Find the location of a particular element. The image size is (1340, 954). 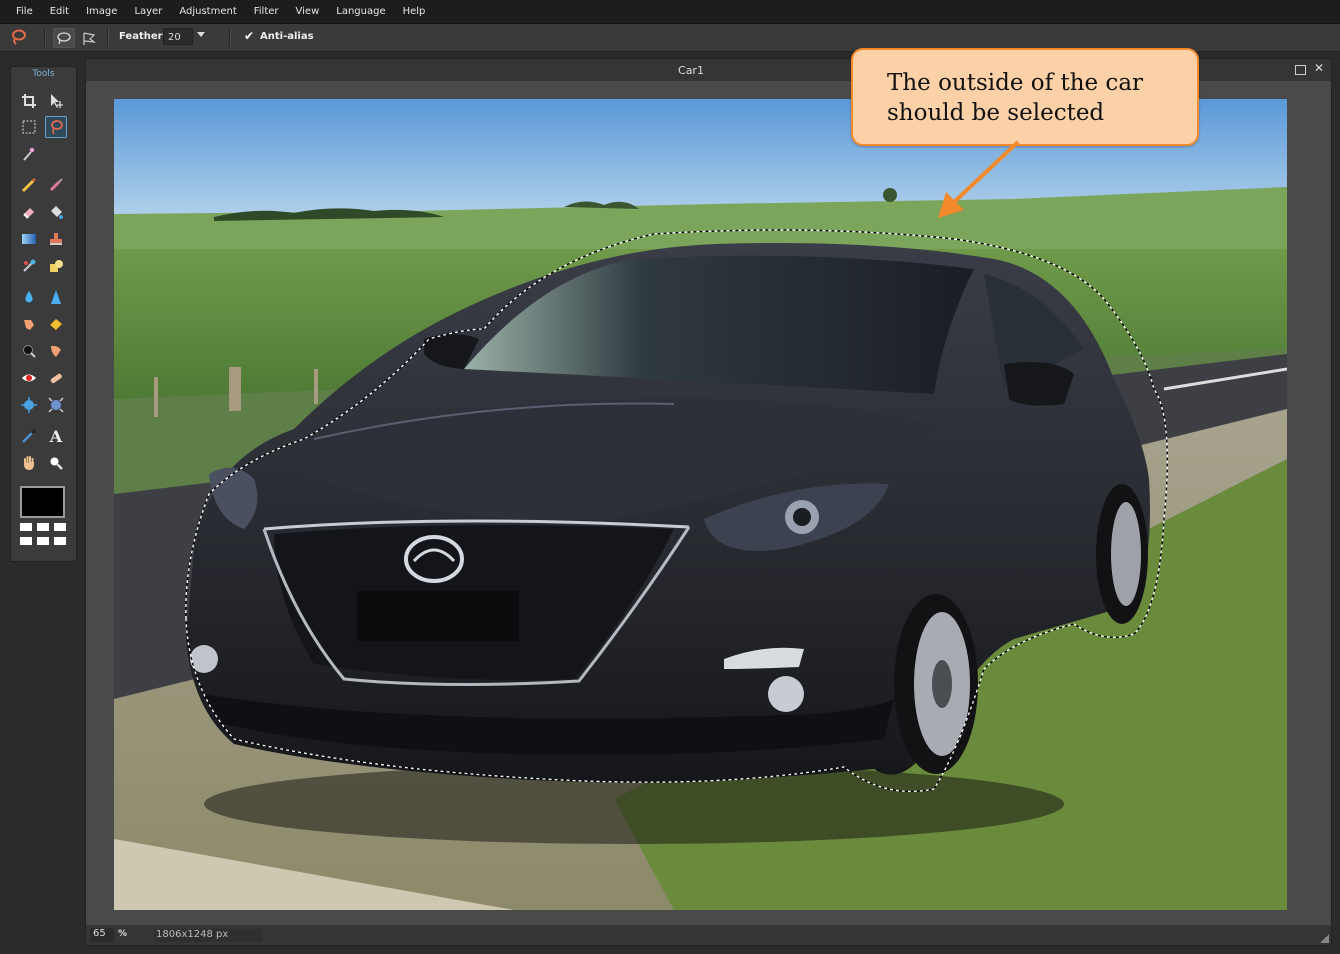

menu-language: Language is located at coordinates (361, 11).